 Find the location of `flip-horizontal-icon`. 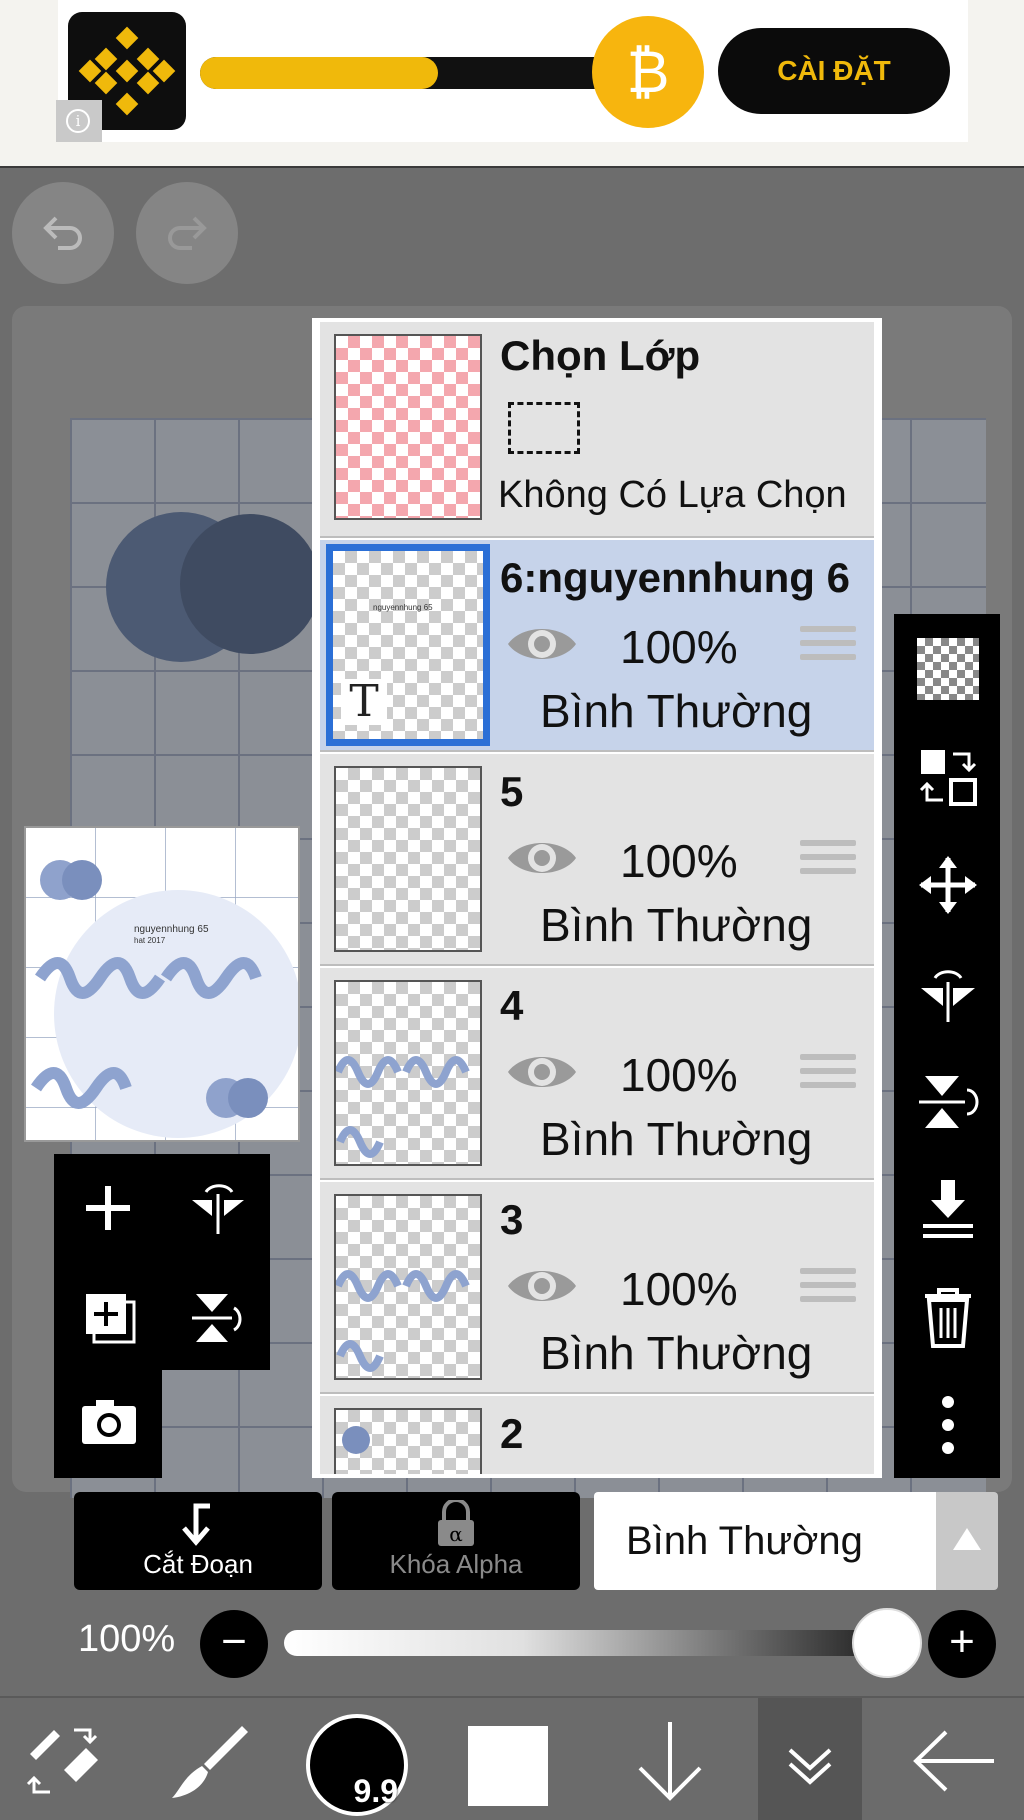

flip-horizontal-icon is located at coordinates (218, 1209).